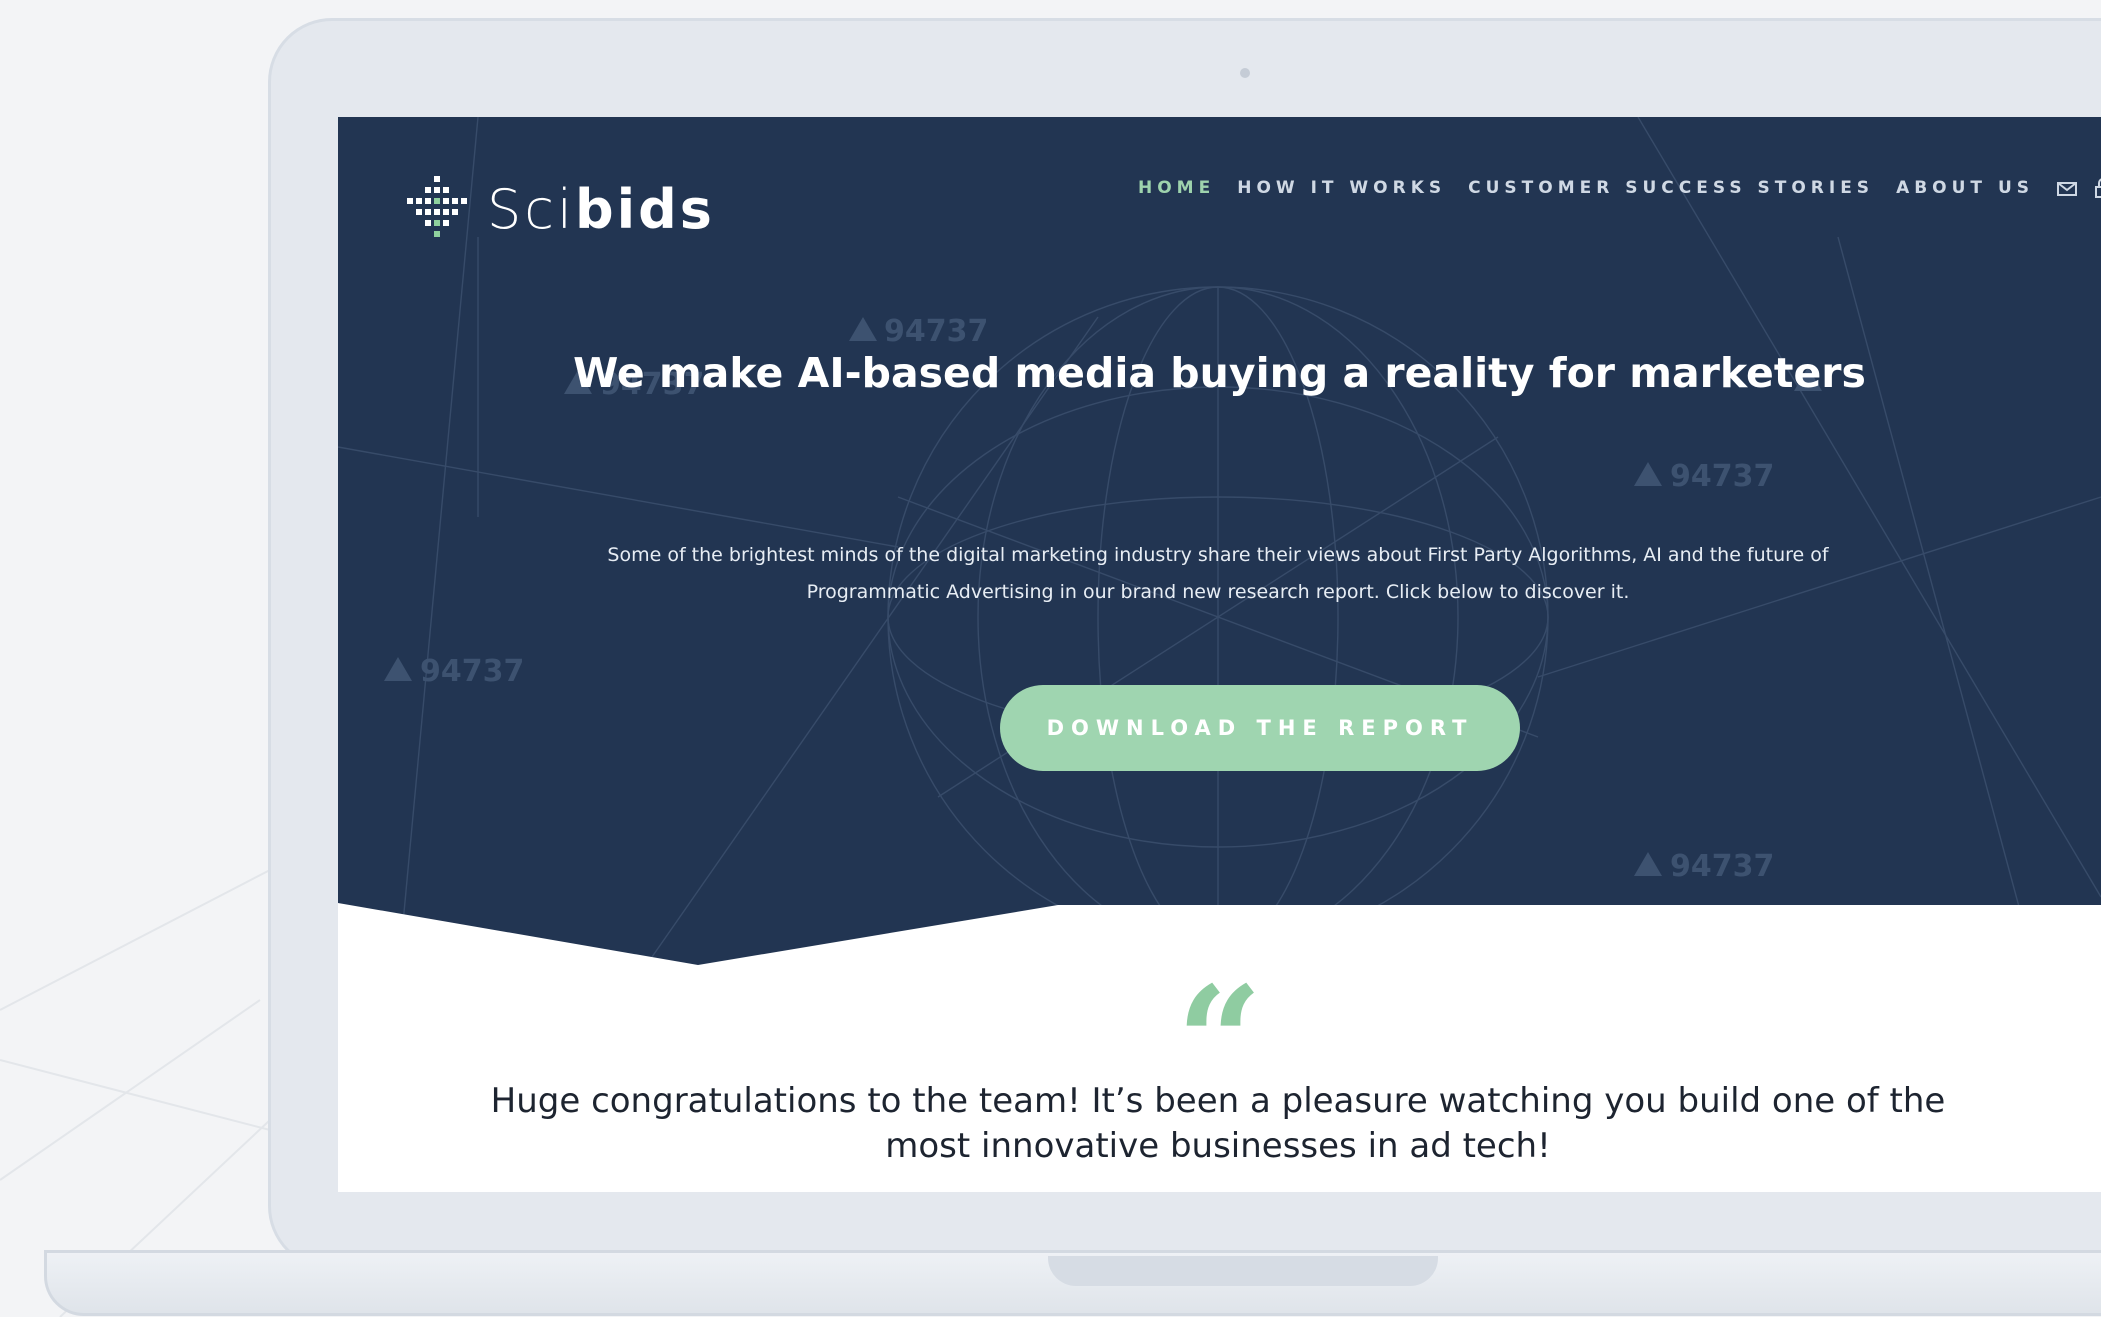 The height and width of the screenshot is (1317, 2101). I want to click on brand-name: Scibids, so click(601, 209).